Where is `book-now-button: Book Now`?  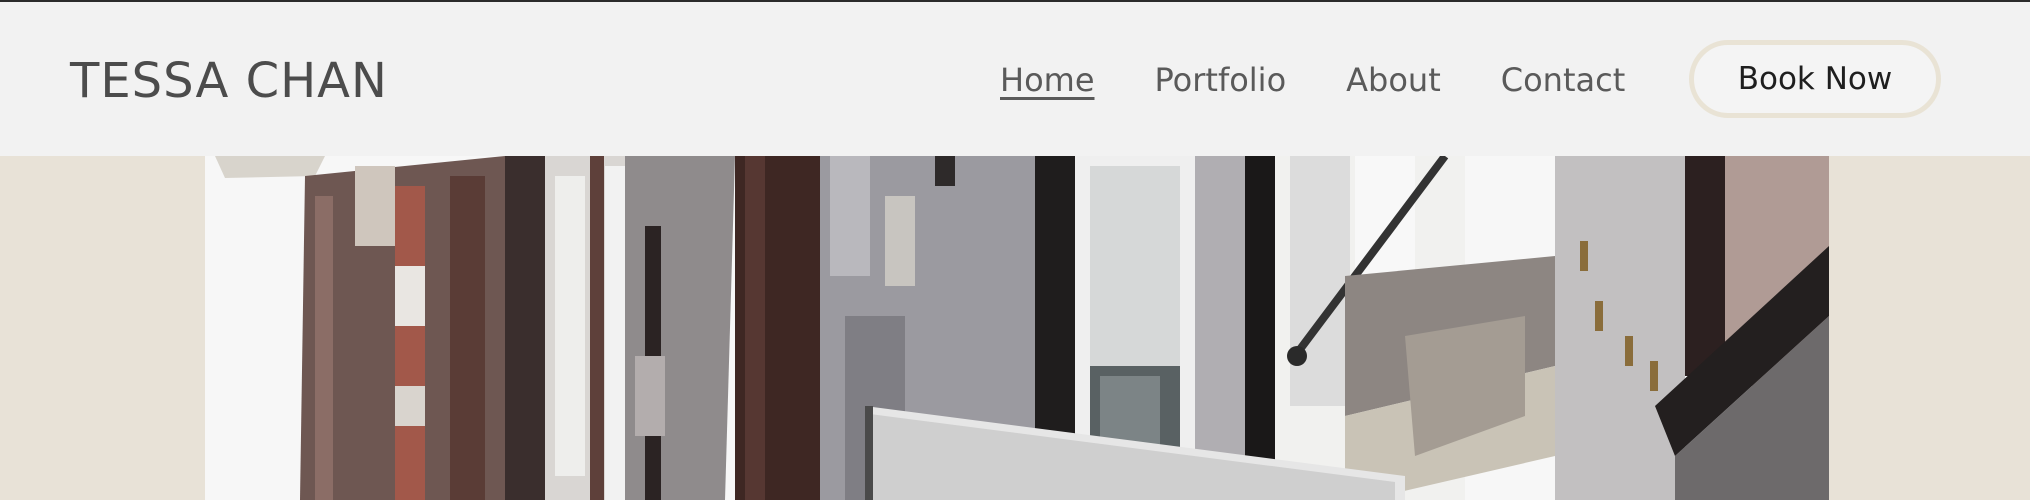
book-now-button: Book Now is located at coordinates (1815, 79).